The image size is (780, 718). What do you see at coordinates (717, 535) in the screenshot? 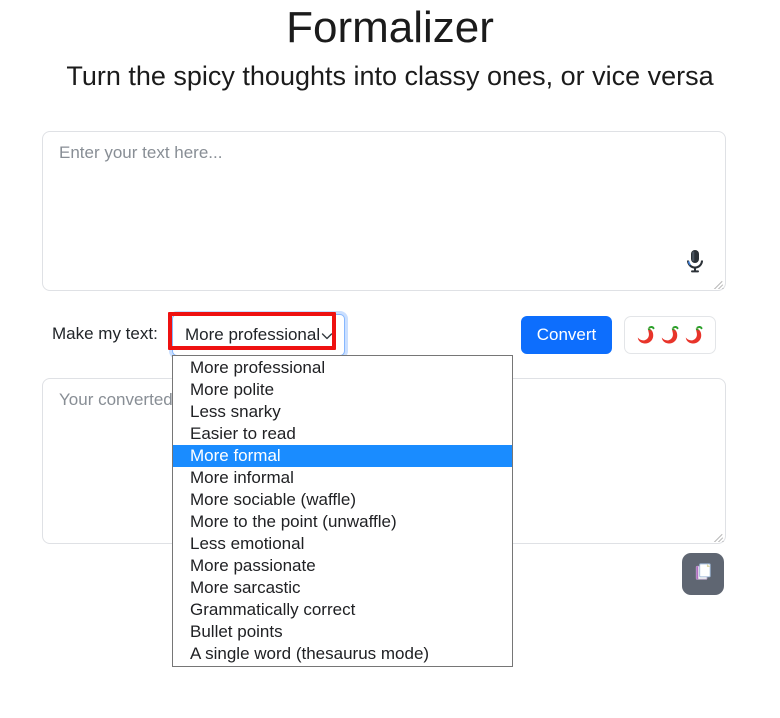
I see `output-resize-handle` at bounding box center [717, 535].